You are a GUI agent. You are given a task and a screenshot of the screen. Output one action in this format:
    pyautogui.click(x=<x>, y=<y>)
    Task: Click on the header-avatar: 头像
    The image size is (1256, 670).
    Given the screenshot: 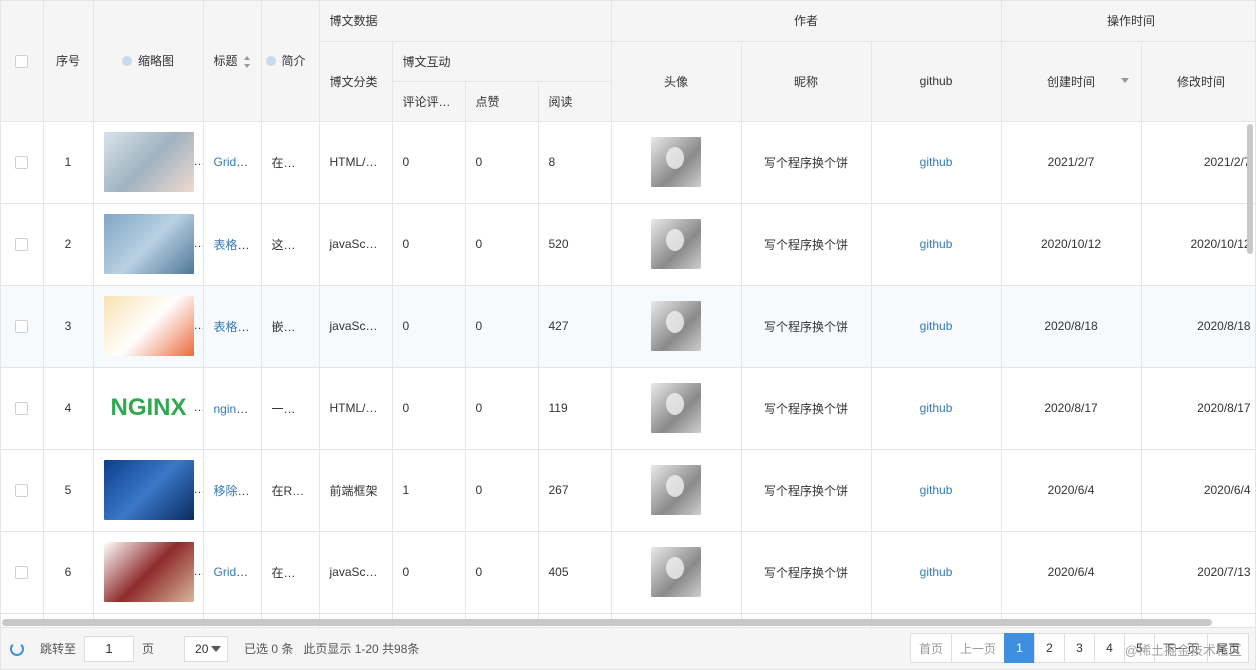 What is the action you would take?
    pyautogui.click(x=676, y=81)
    